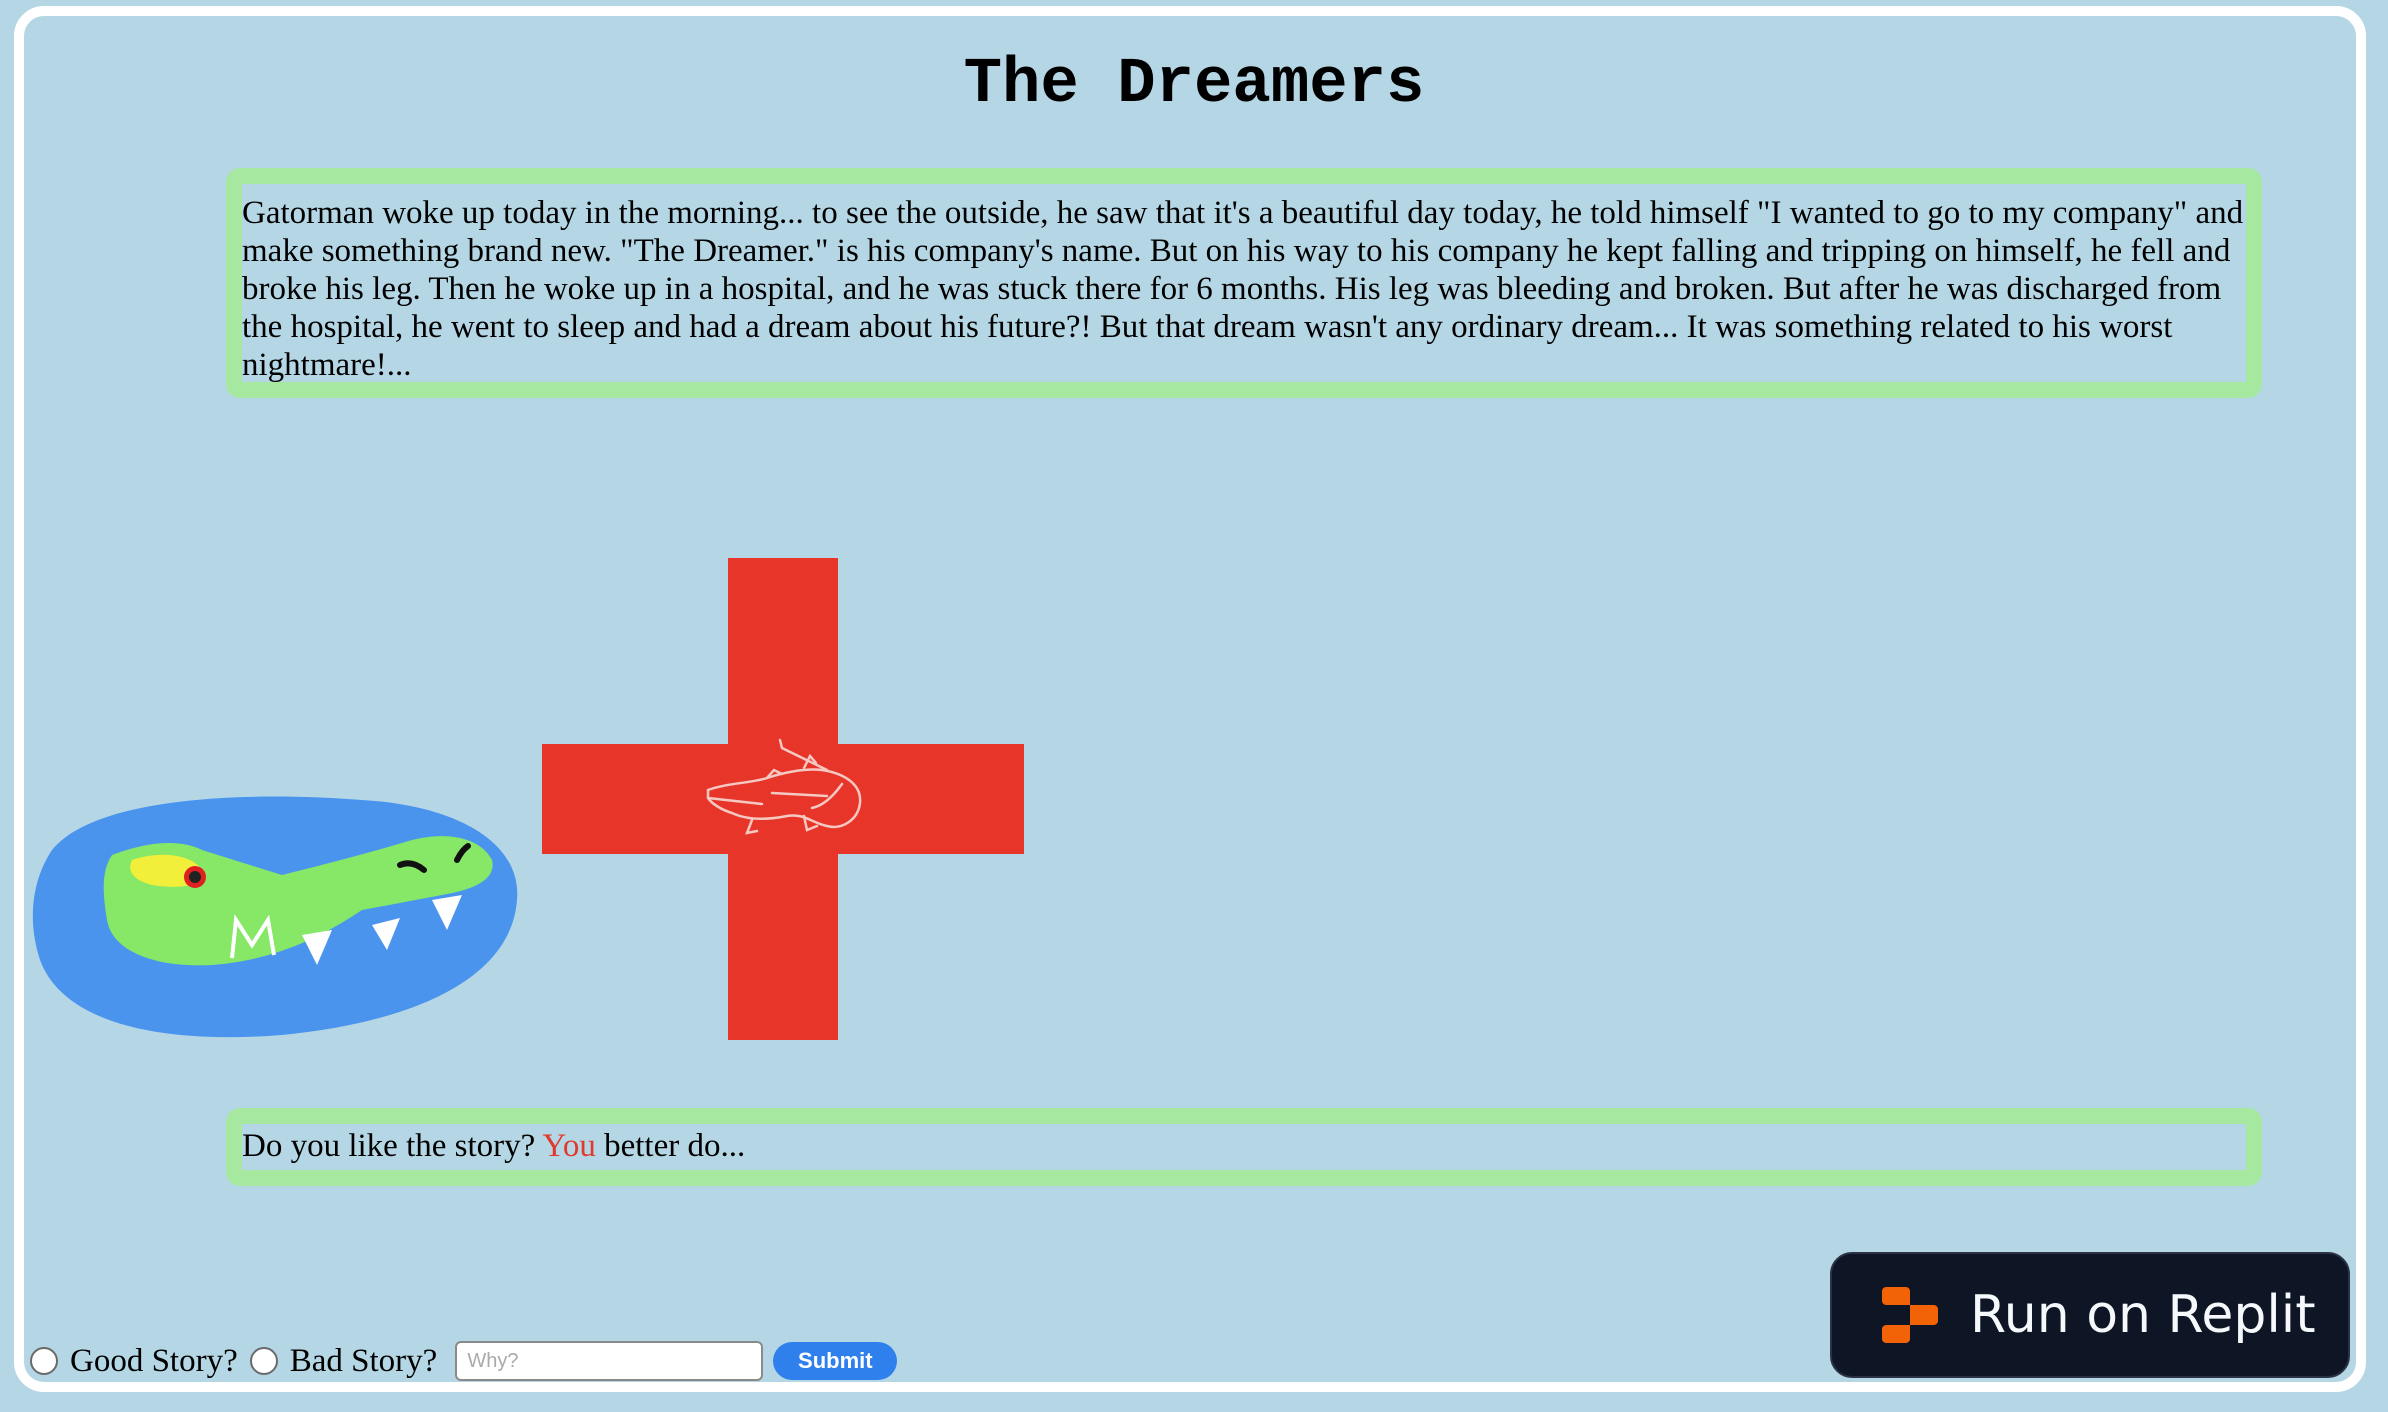 This screenshot has height=1412, width=2388. What do you see at coordinates (783, 799) in the screenshot?
I see `red-cross-with-alligator-icon` at bounding box center [783, 799].